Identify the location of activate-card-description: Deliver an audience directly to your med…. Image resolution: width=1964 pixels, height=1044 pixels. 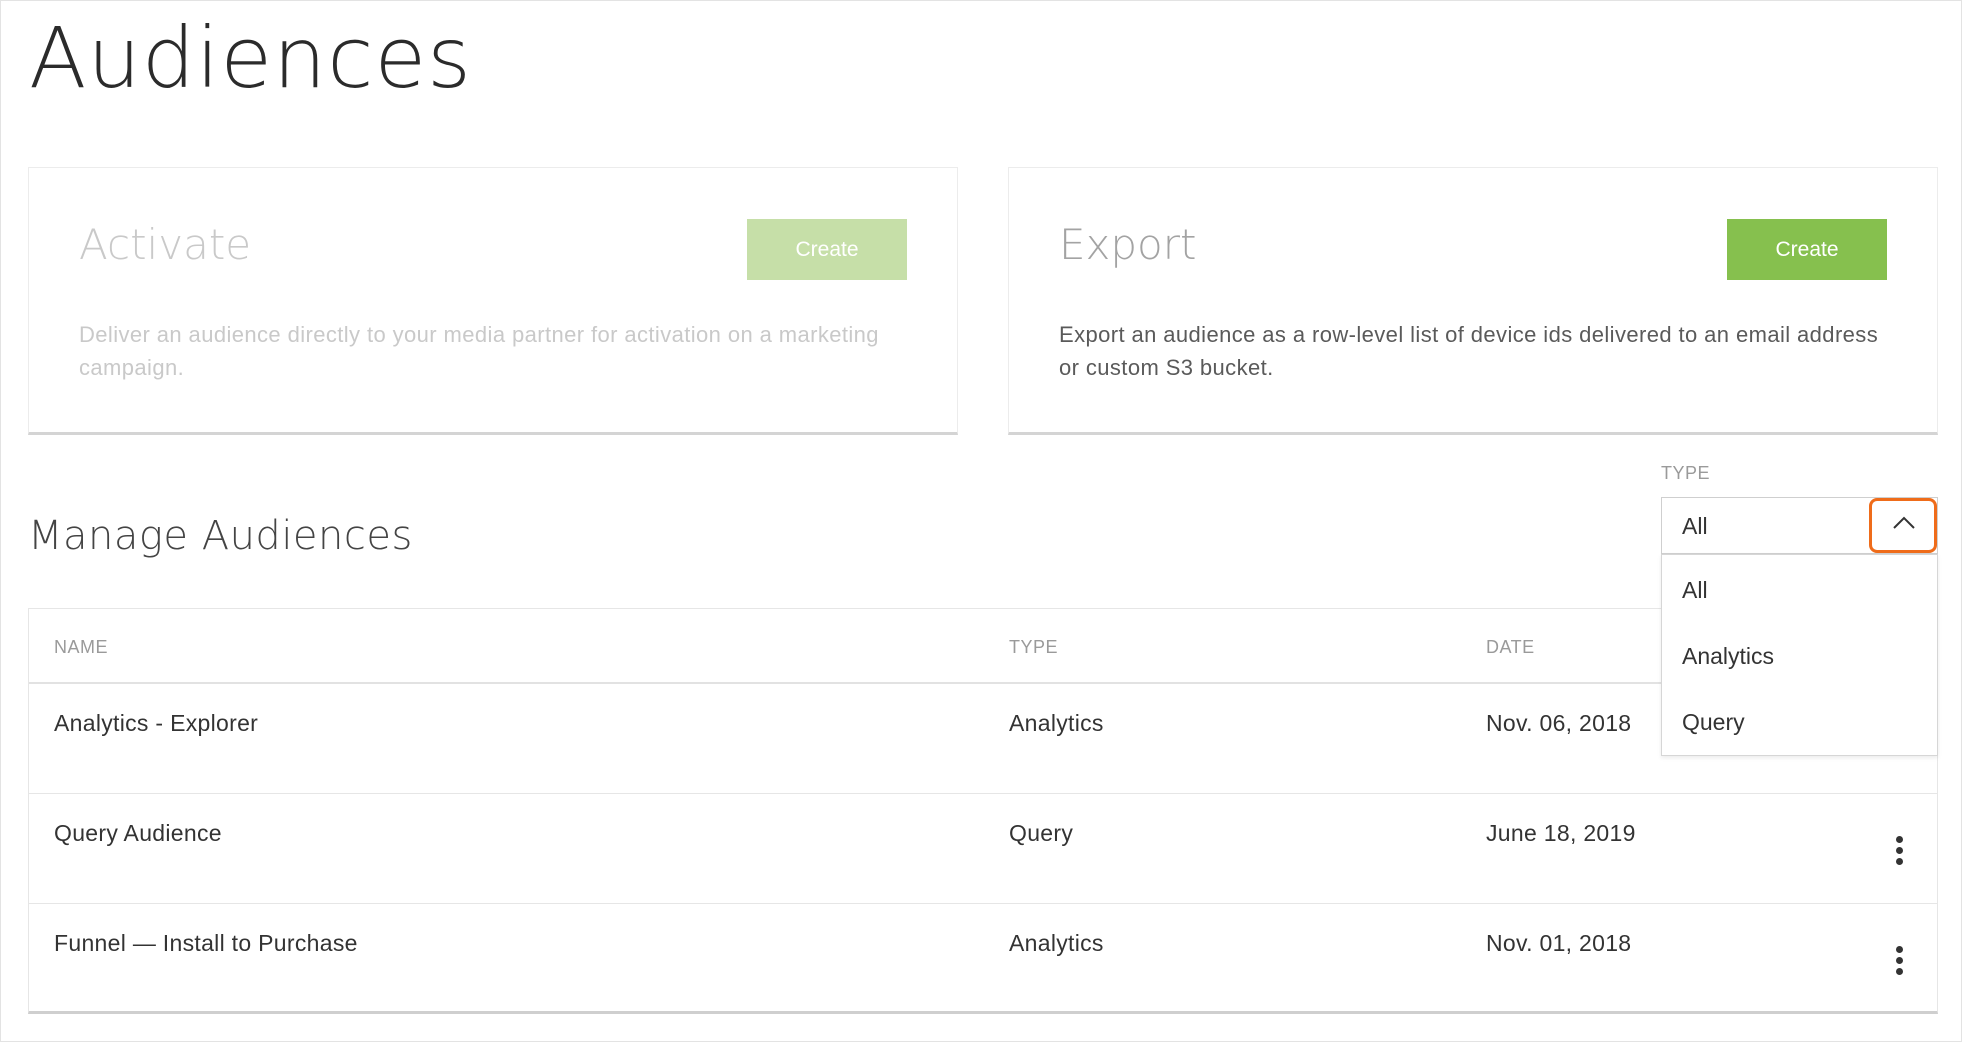
(479, 351).